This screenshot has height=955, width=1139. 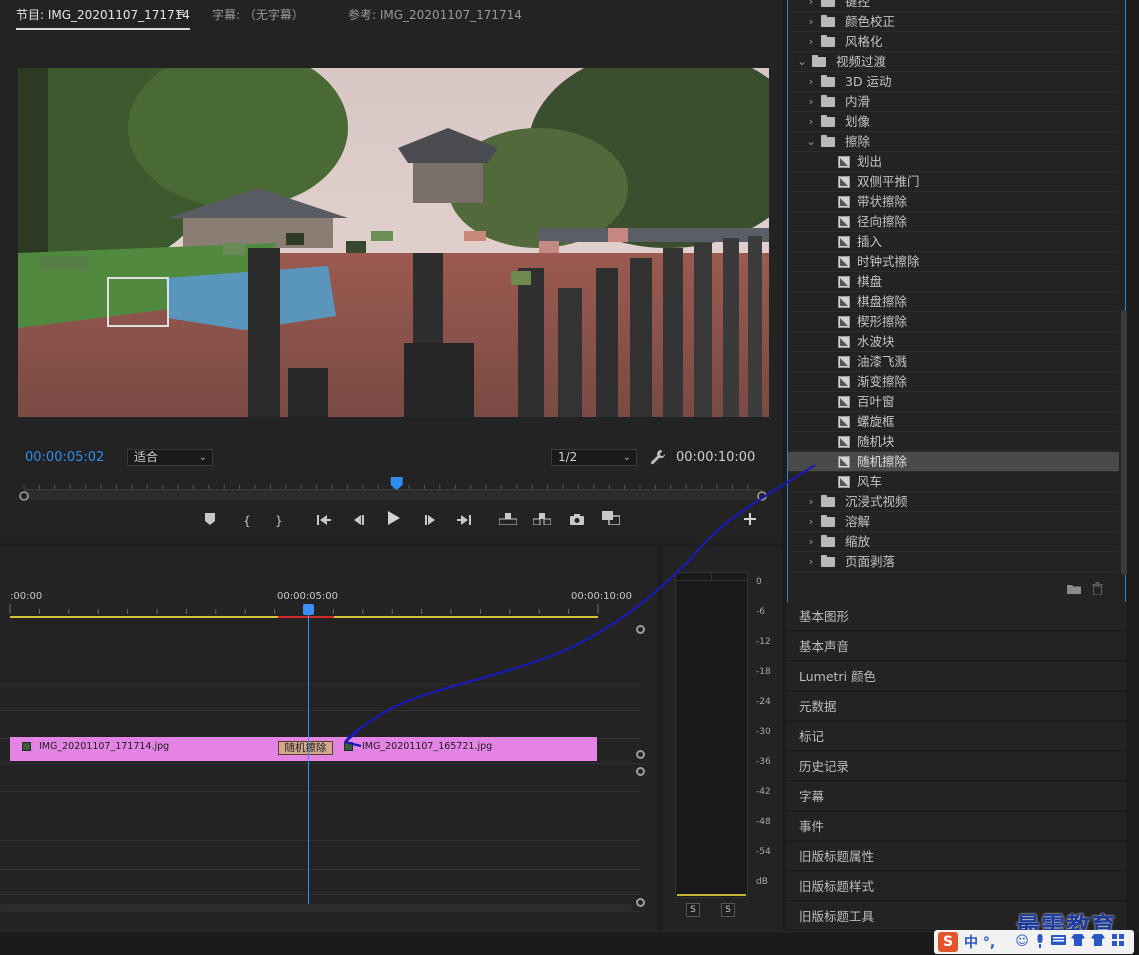 What do you see at coordinates (1058, 942) in the screenshot?
I see `keyboard-icon` at bounding box center [1058, 942].